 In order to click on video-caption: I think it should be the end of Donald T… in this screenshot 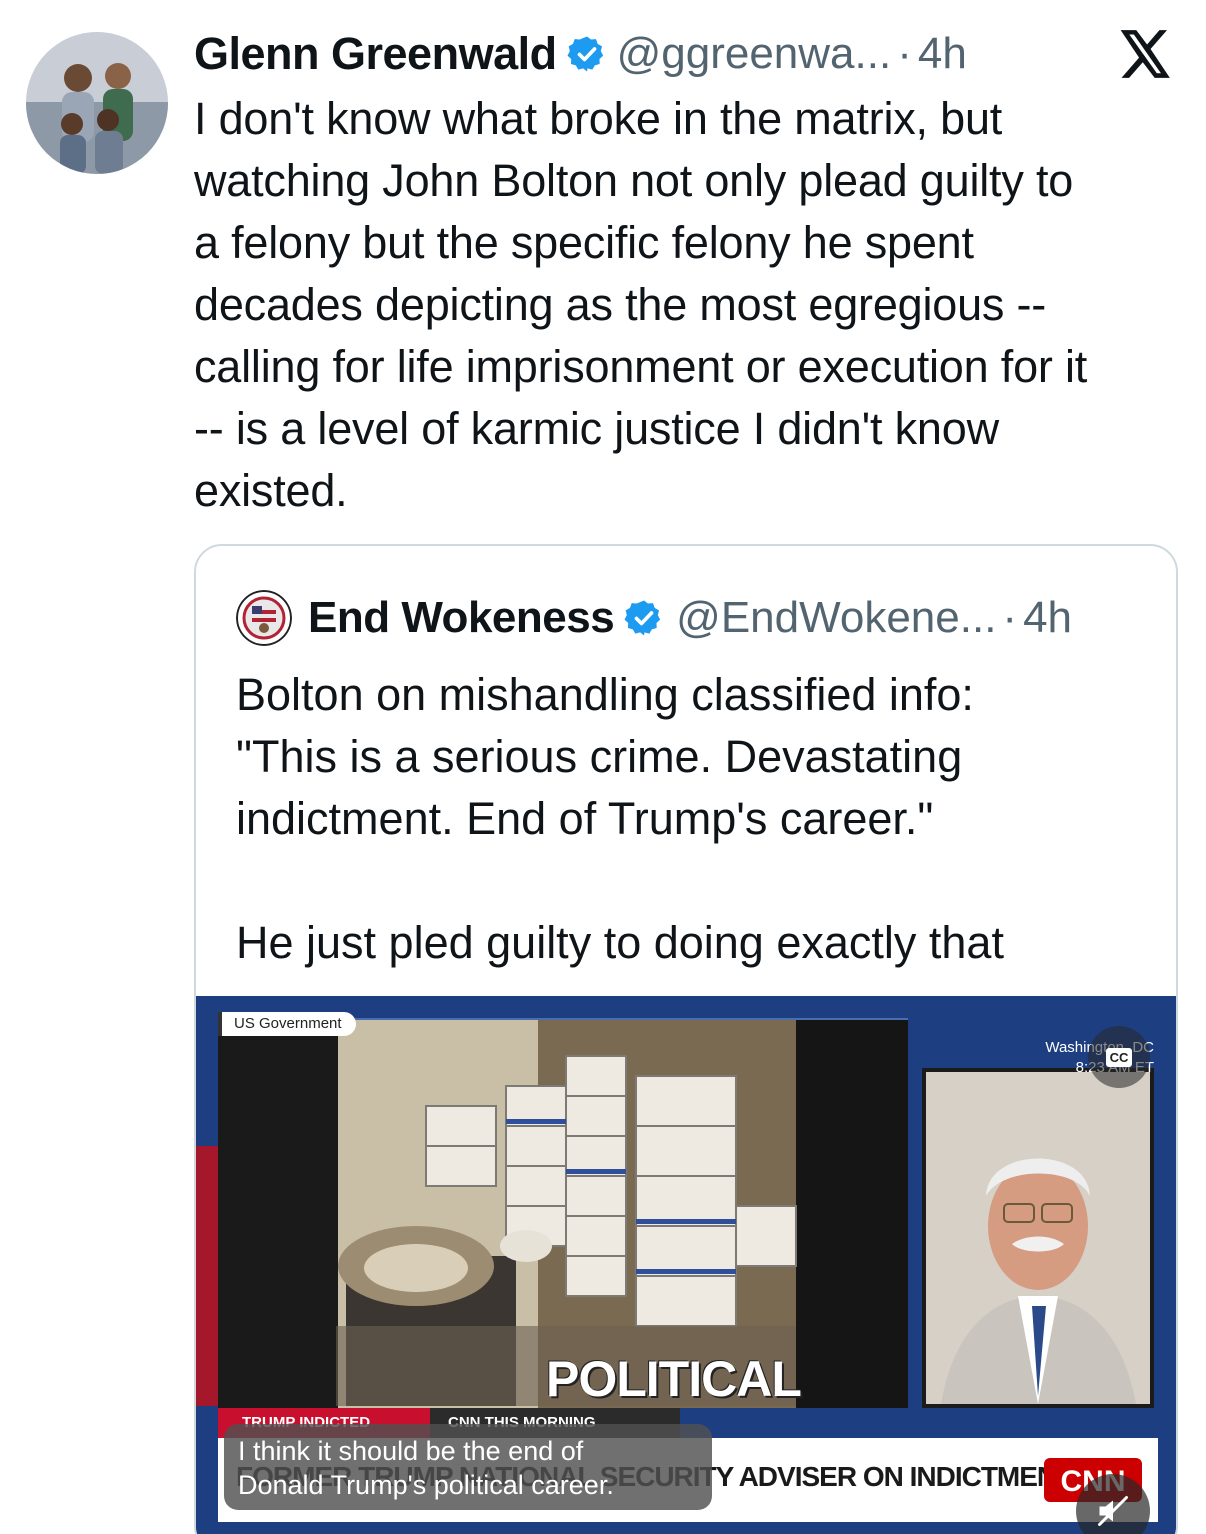, I will do `click(468, 1467)`.